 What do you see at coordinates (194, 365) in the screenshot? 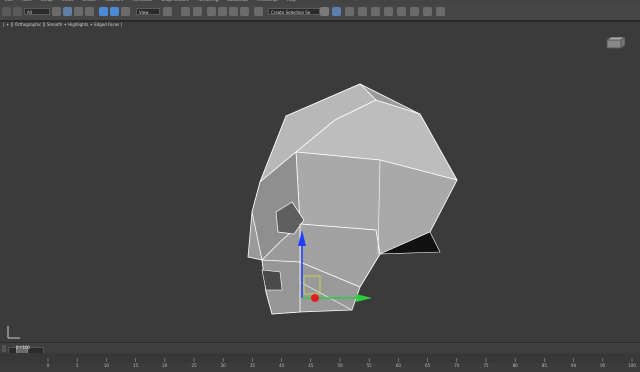
I see `time-tick-label: 25` at bounding box center [194, 365].